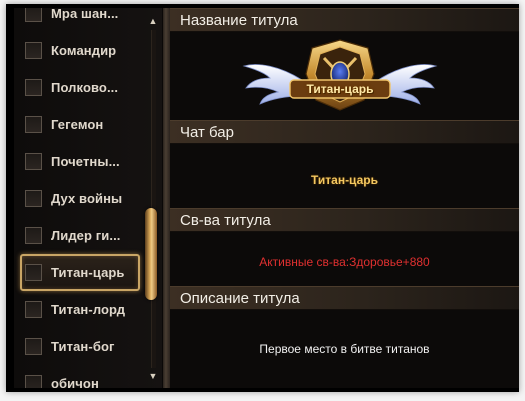  I want to click on scroll-up-icon: ▲, so click(153, 21).